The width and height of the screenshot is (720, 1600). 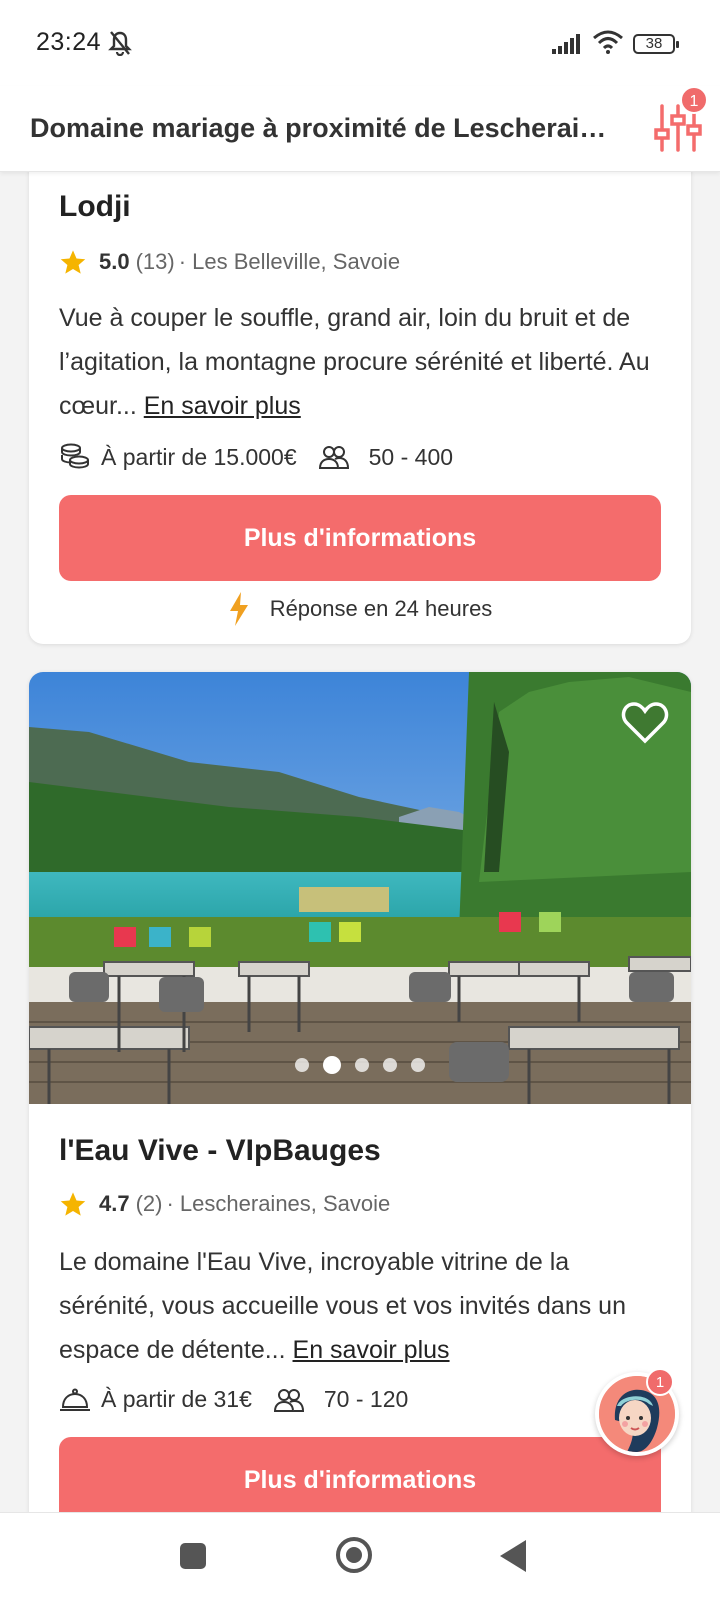 I want to click on filter-count-badge: 1, so click(x=694, y=100).